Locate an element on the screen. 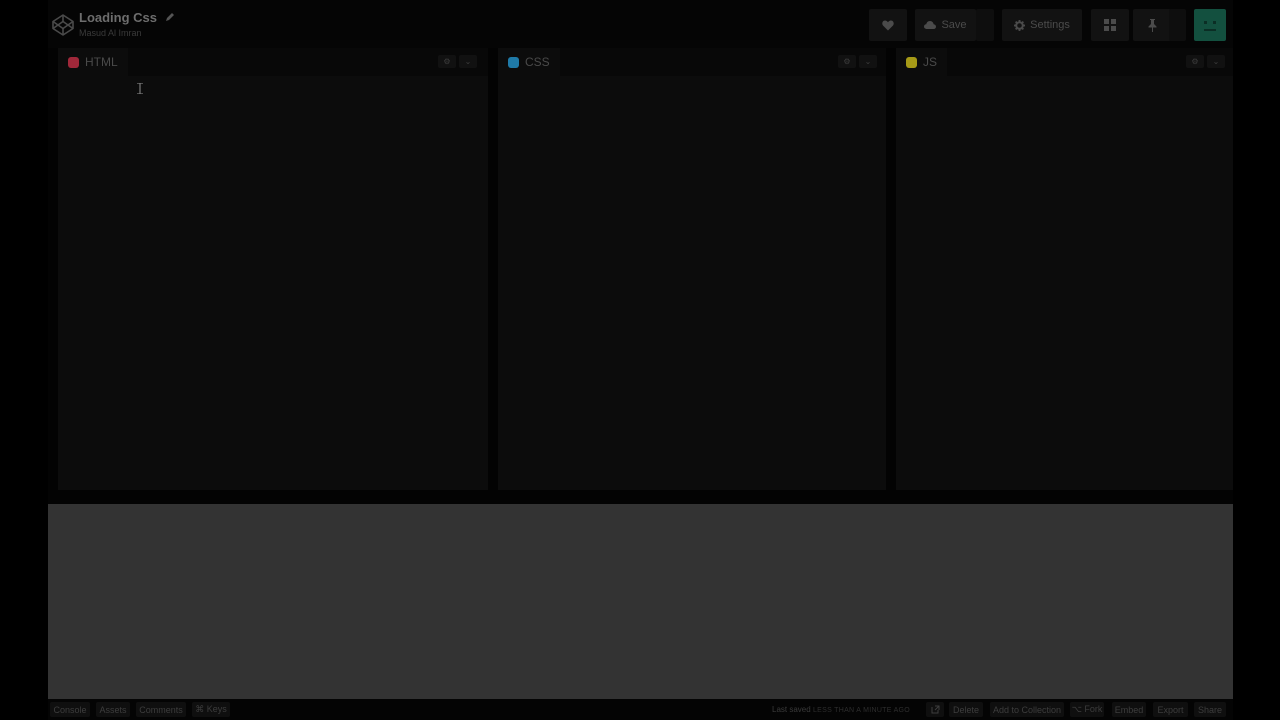 The image size is (1280, 720). header-bar: Loading Css Masud Al Imran Save Settings is located at coordinates (640, 24).